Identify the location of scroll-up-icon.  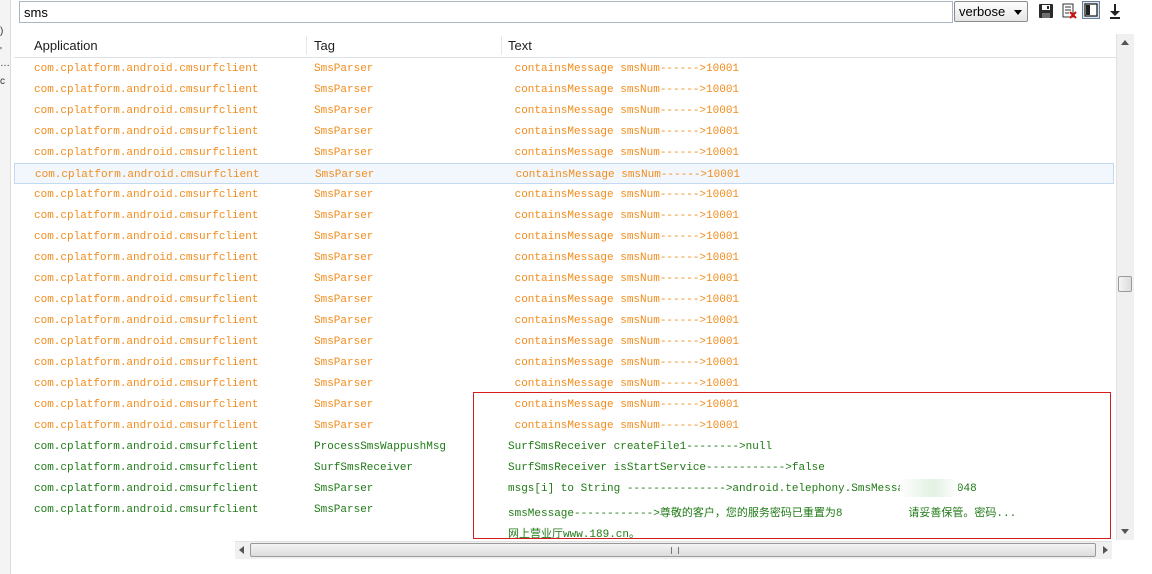
(1125, 42).